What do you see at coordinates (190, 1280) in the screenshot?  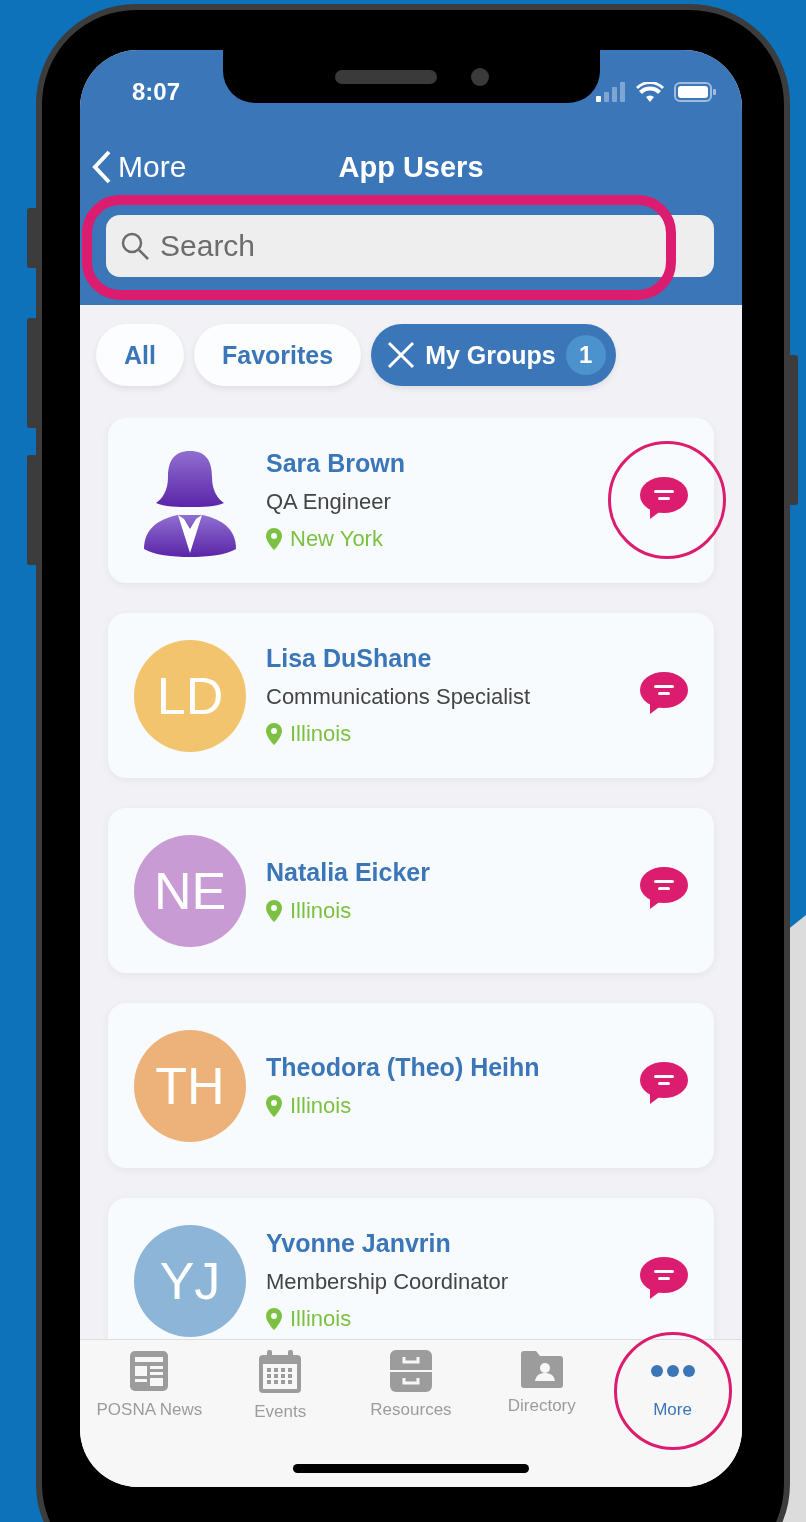 I see `initials-avatar: YJ` at bounding box center [190, 1280].